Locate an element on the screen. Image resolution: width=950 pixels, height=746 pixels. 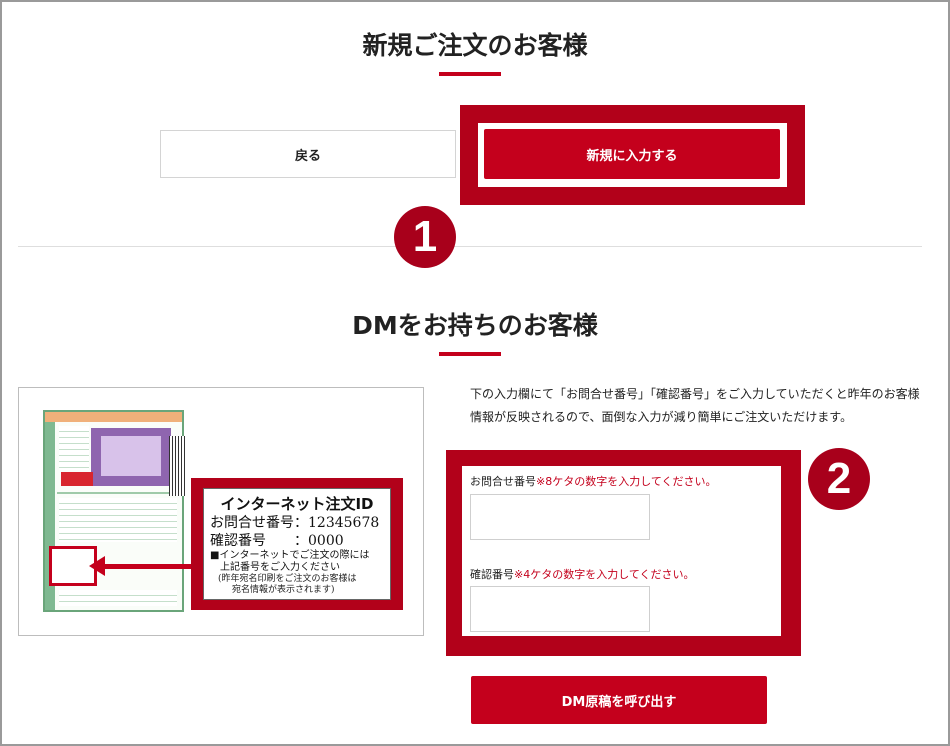
dm-customer-title: DMをお持ちのお客様 is located at coordinates (475, 325).